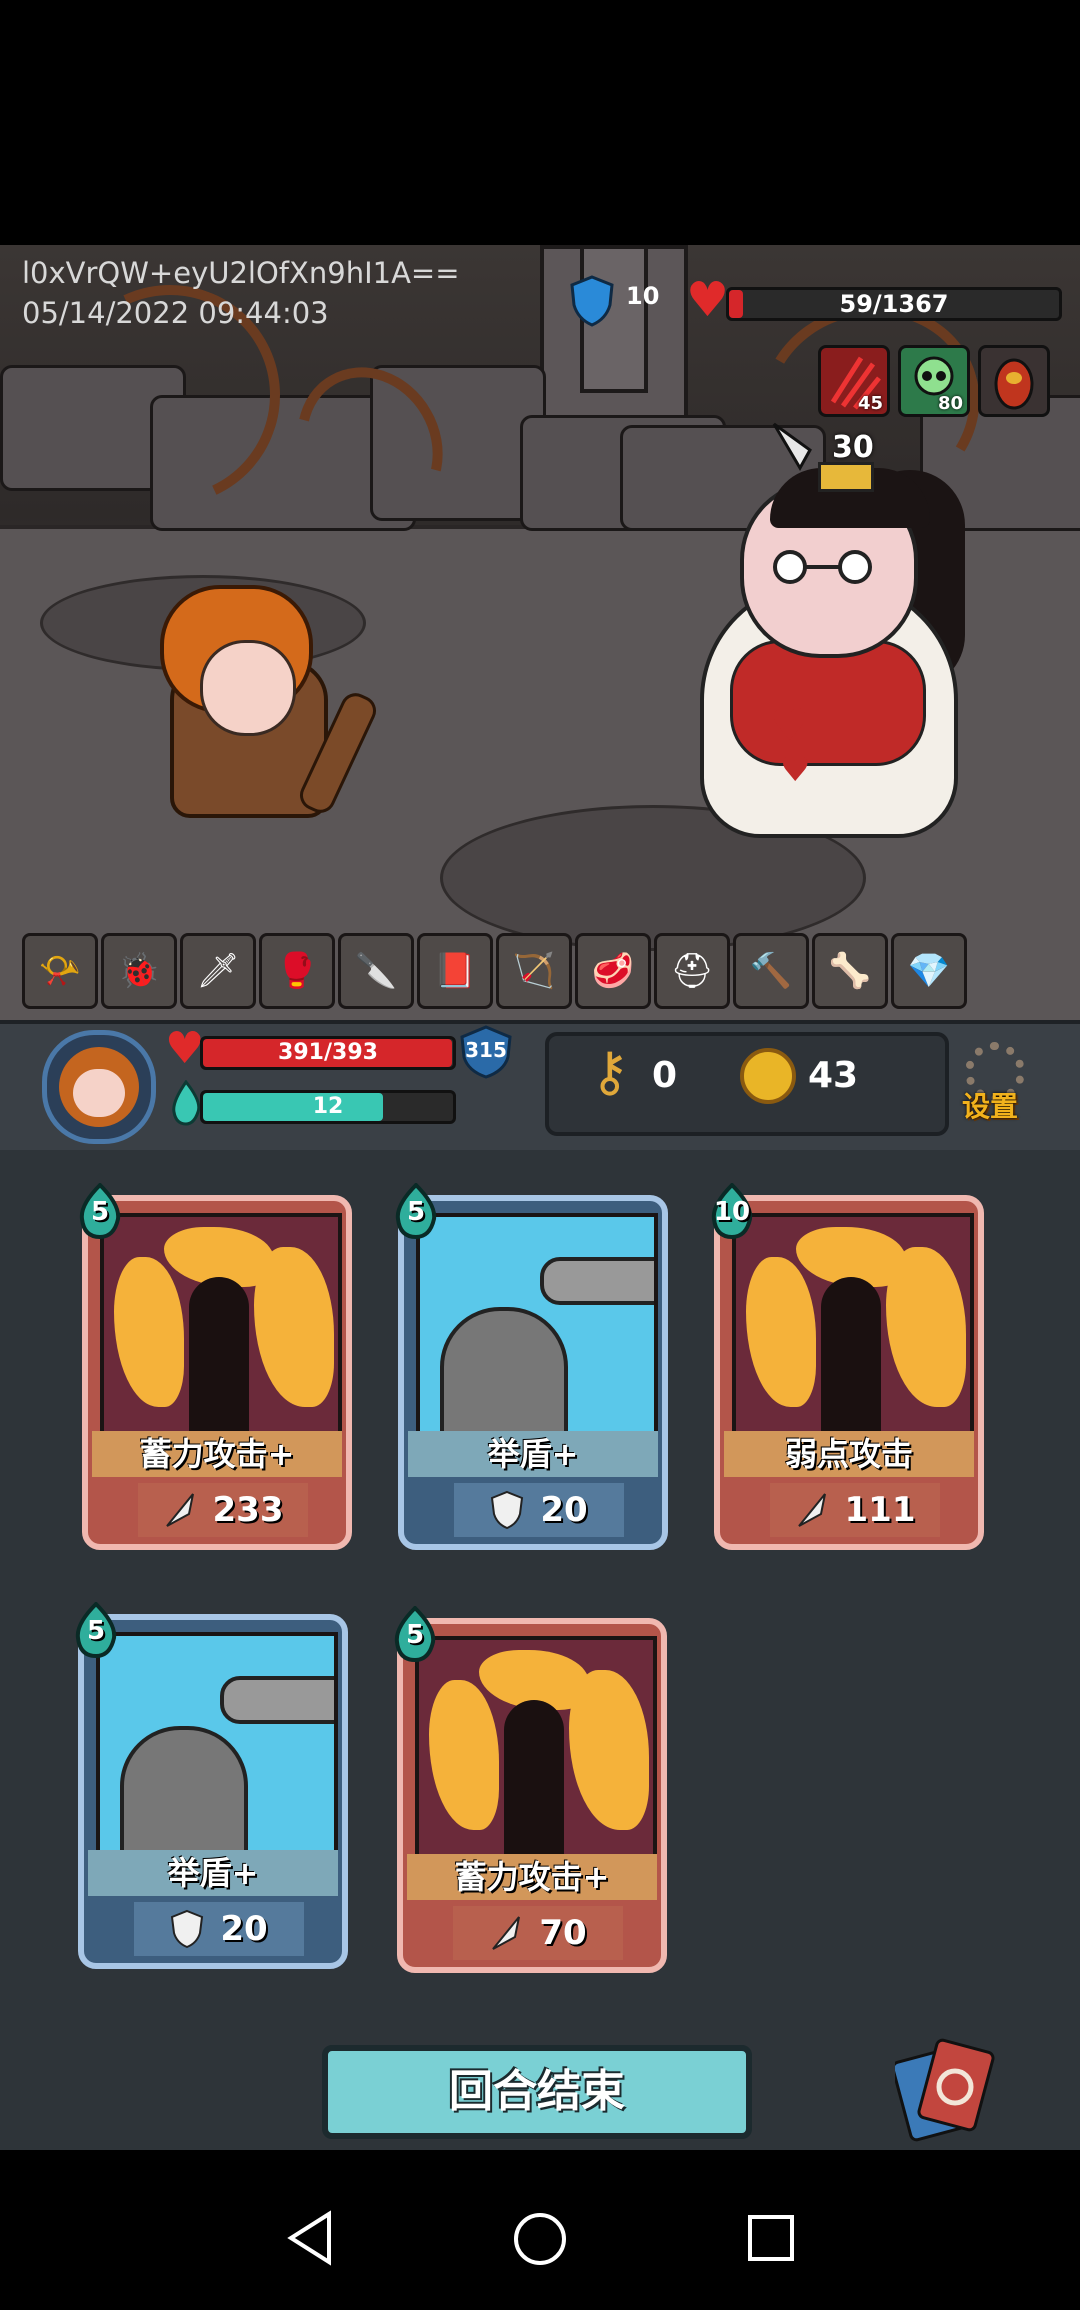  What do you see at coordinates (175, 313) in the screenshot?
I see `watermark-timestamp: 05/14/2022 09:44:03` at bounding box center [175, 313].